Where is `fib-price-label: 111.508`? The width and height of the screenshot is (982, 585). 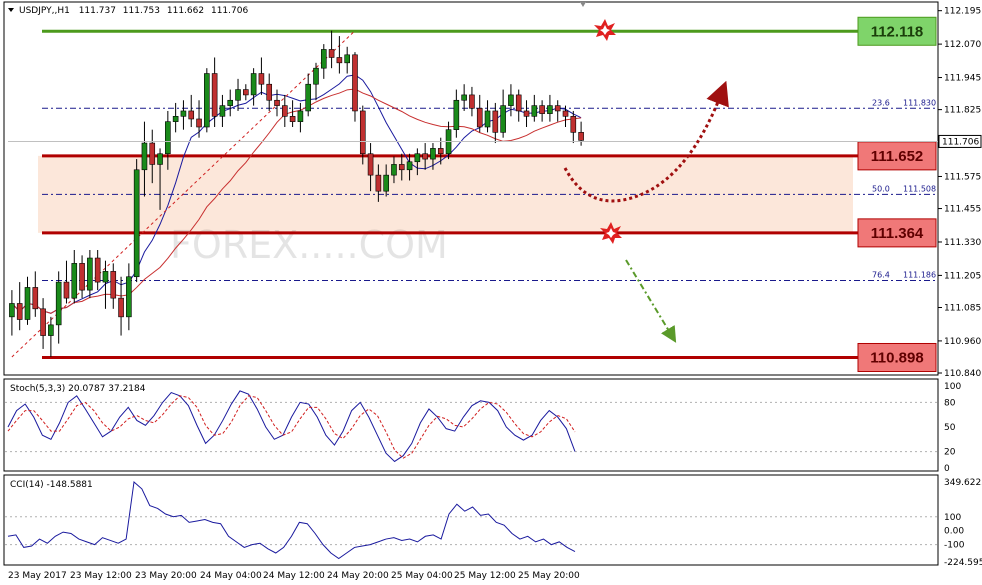
fib-price-label: 111.508 is located at coordinates (919, 188).